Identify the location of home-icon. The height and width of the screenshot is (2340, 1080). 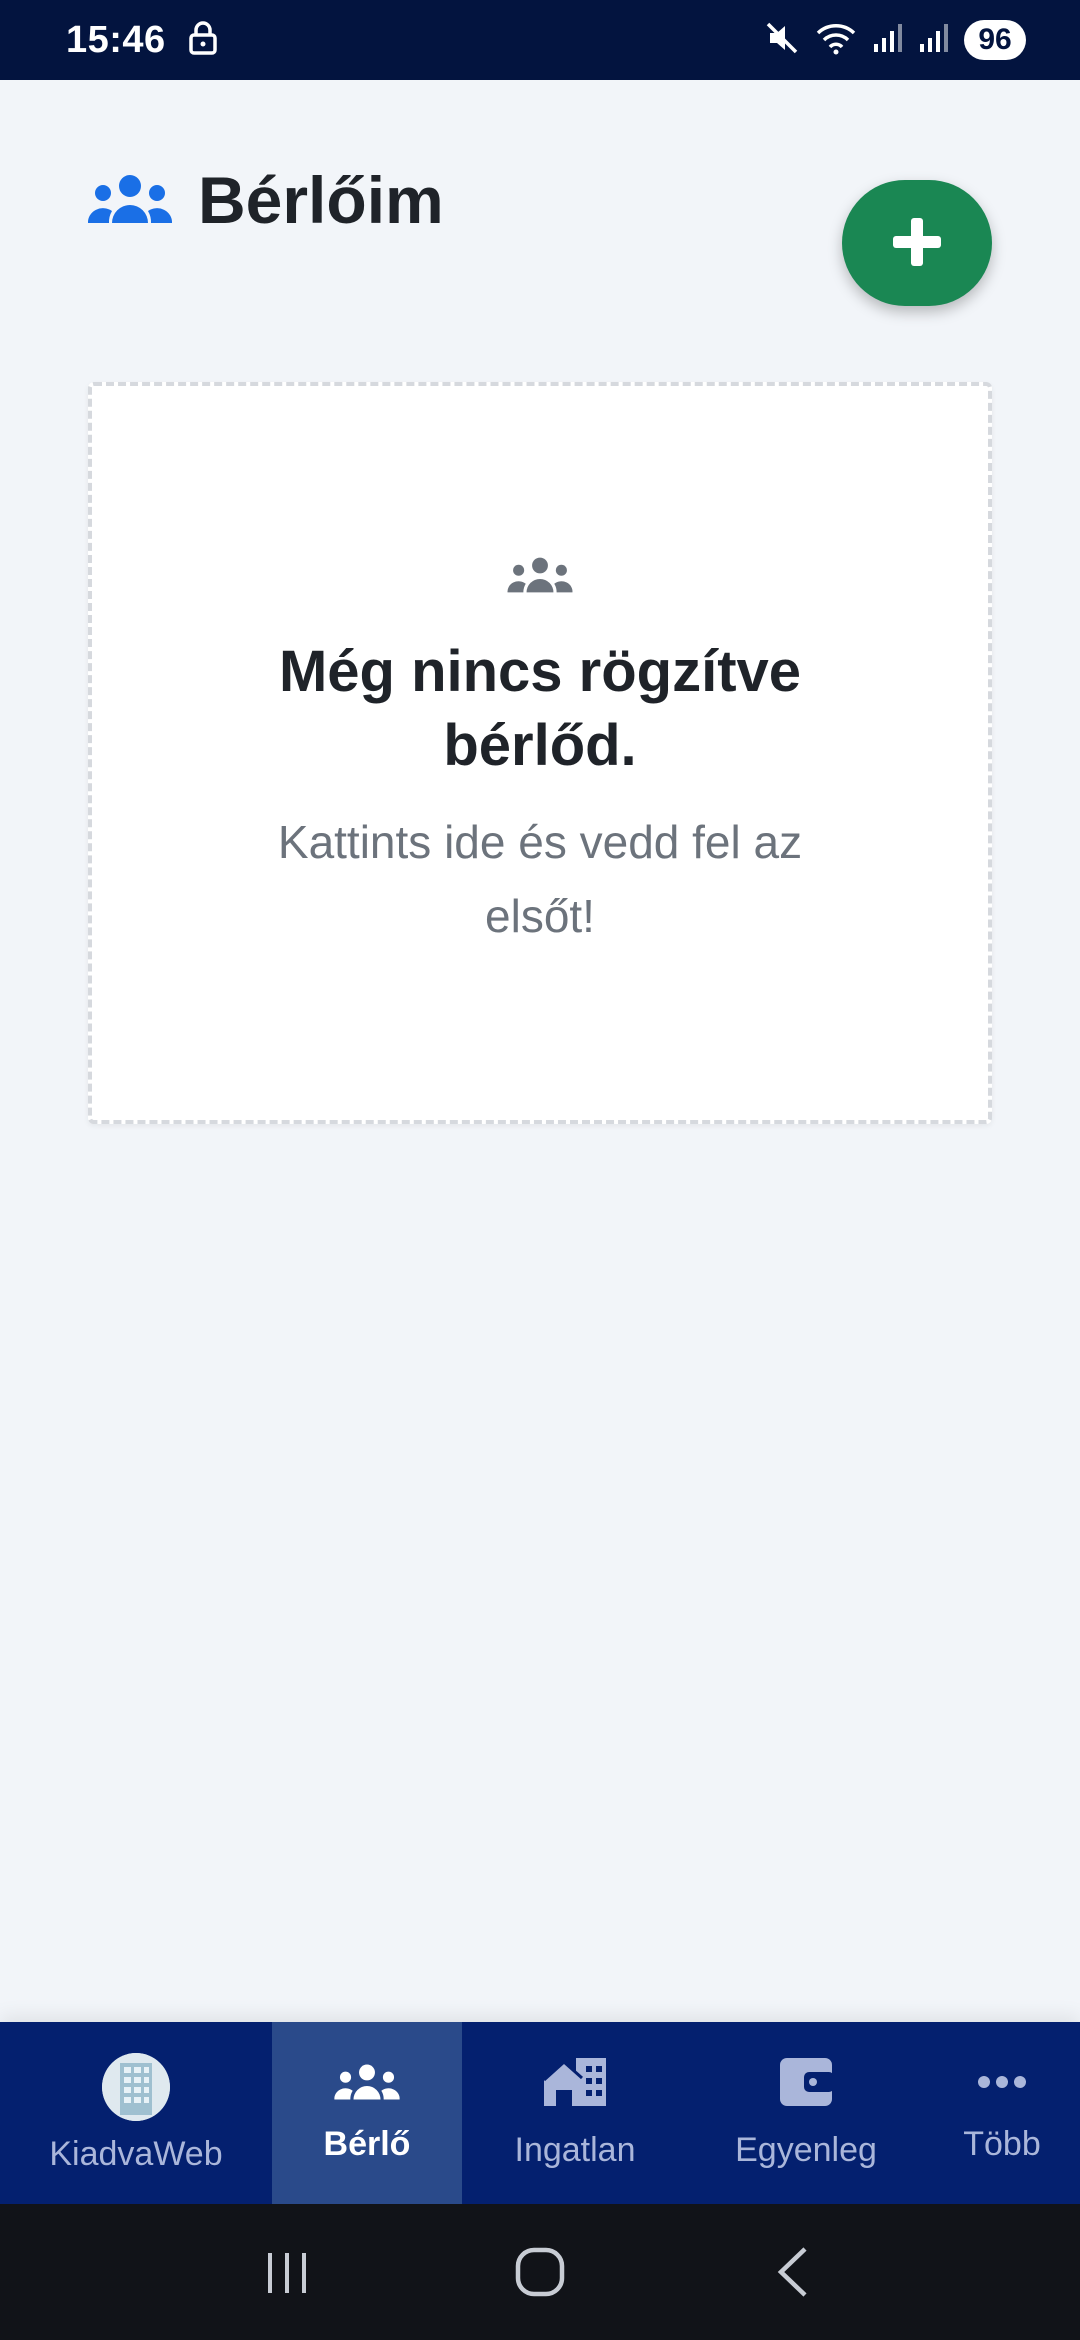
(540, 2272).